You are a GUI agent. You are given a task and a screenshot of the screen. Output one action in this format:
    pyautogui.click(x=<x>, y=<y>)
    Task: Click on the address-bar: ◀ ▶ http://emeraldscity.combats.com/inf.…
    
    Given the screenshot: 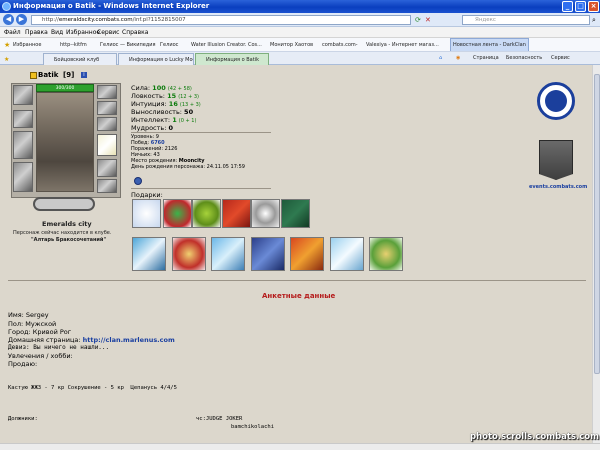 What is the action you would take?
    pyautogui.click(x=300, y=20)
    